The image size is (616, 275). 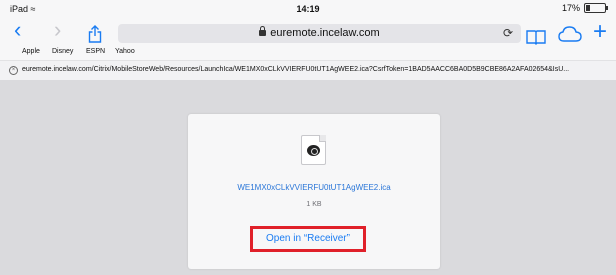 I want to click on open-in-receiver-button: Open in “Receiver”, so click(x=308, y=239).